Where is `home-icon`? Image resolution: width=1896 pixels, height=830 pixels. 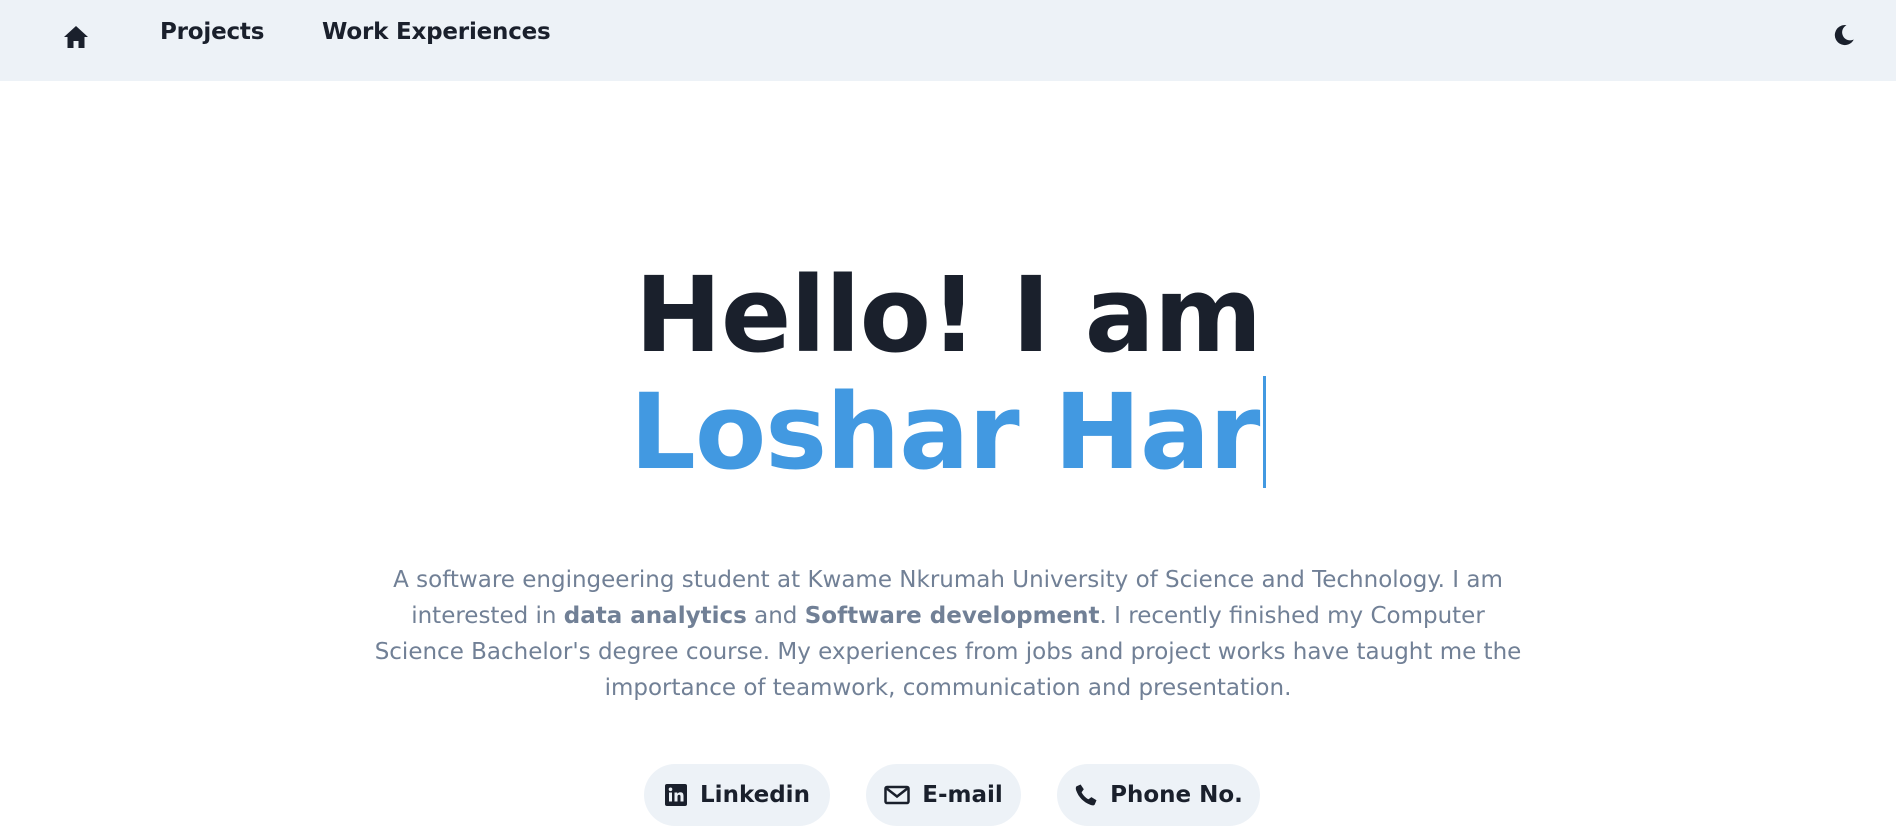
home-icon is located at coordinates (76, 37).